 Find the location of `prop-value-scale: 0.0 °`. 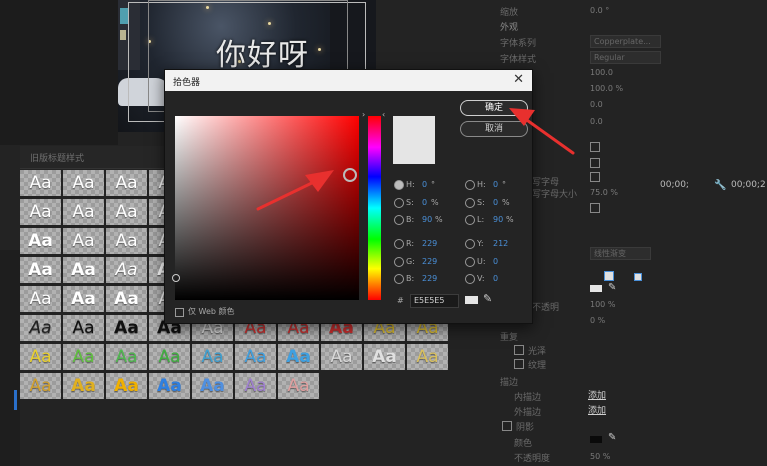

prop-value-scale: 0.0 ° is located at coordinates (599, 10).